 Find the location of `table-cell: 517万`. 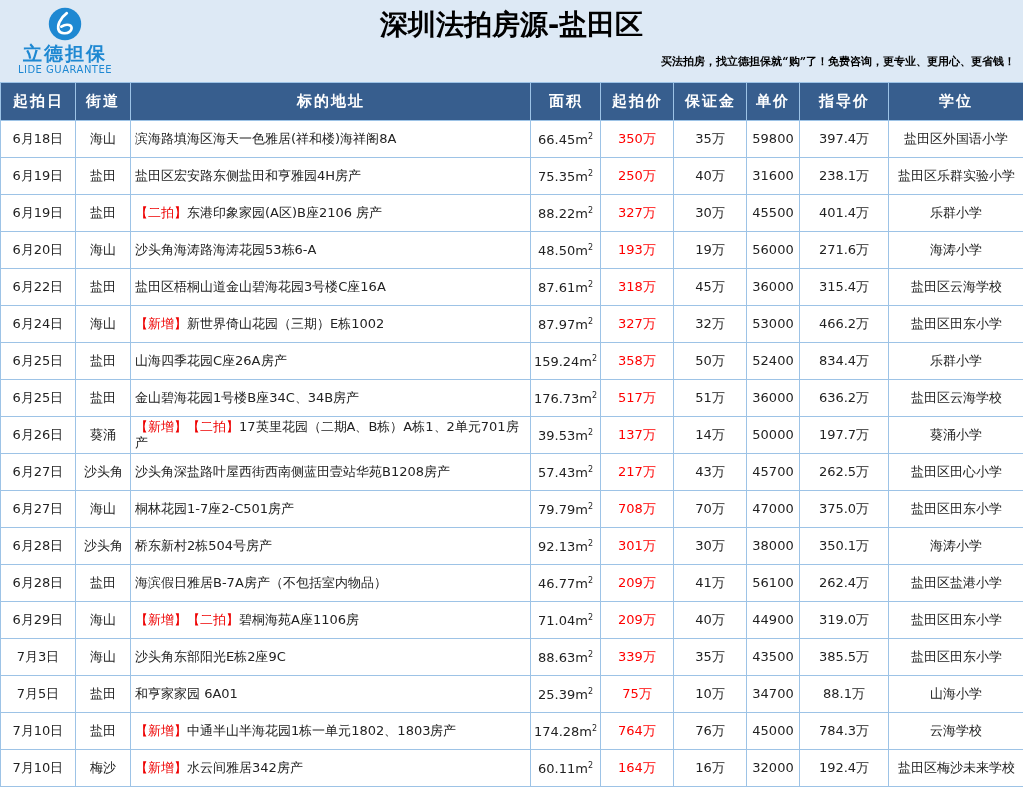

table-cell: 517万 is located at coordinates (637, 398).